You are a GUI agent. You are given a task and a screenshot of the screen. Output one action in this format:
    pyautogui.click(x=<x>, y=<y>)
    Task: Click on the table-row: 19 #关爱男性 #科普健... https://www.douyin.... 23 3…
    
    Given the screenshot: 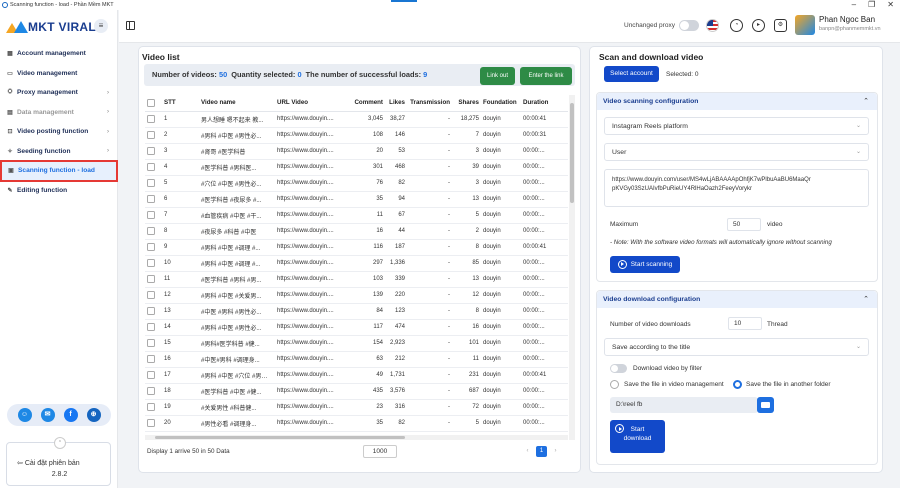 What is the action you would take?
    pyautogui.click(x=356, y=407)
    